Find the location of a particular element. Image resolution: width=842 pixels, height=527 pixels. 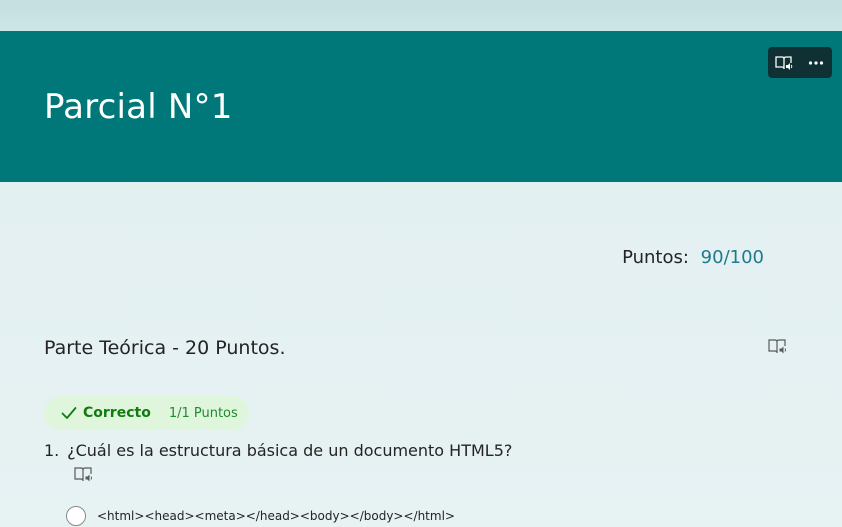

question-number: 1. is located at coordinates (52, 450).